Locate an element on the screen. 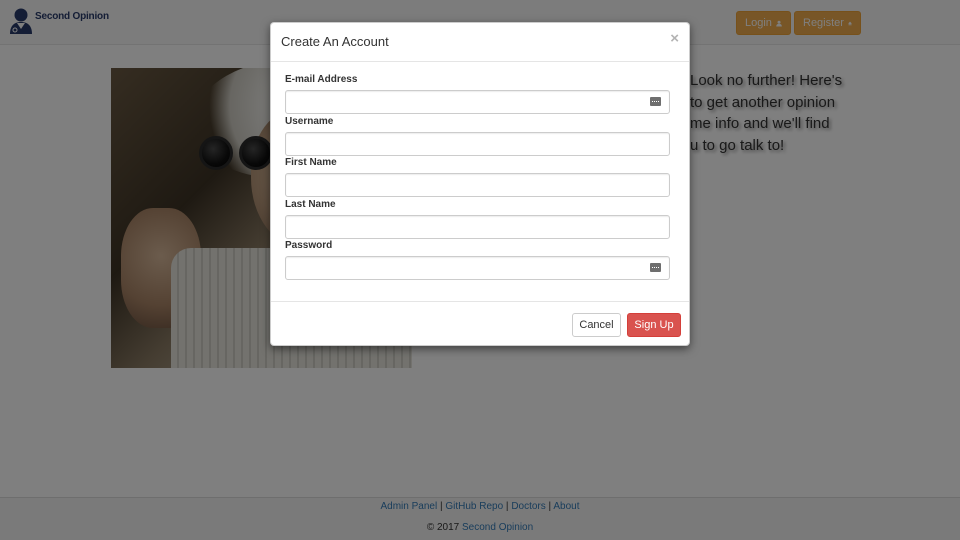 Image resolution: width=960 pixels, height=540 pixels. password-label: Password is located at coordinates (309, 245).